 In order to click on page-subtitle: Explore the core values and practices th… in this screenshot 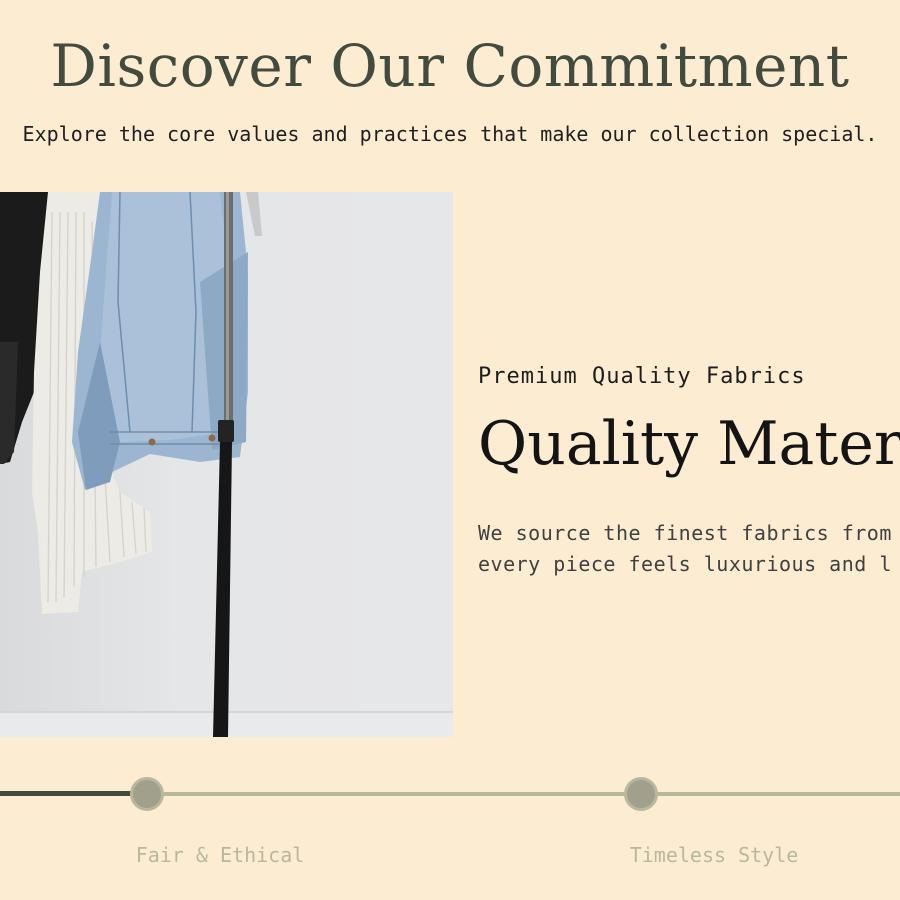, I will do `click(450, 134)`.